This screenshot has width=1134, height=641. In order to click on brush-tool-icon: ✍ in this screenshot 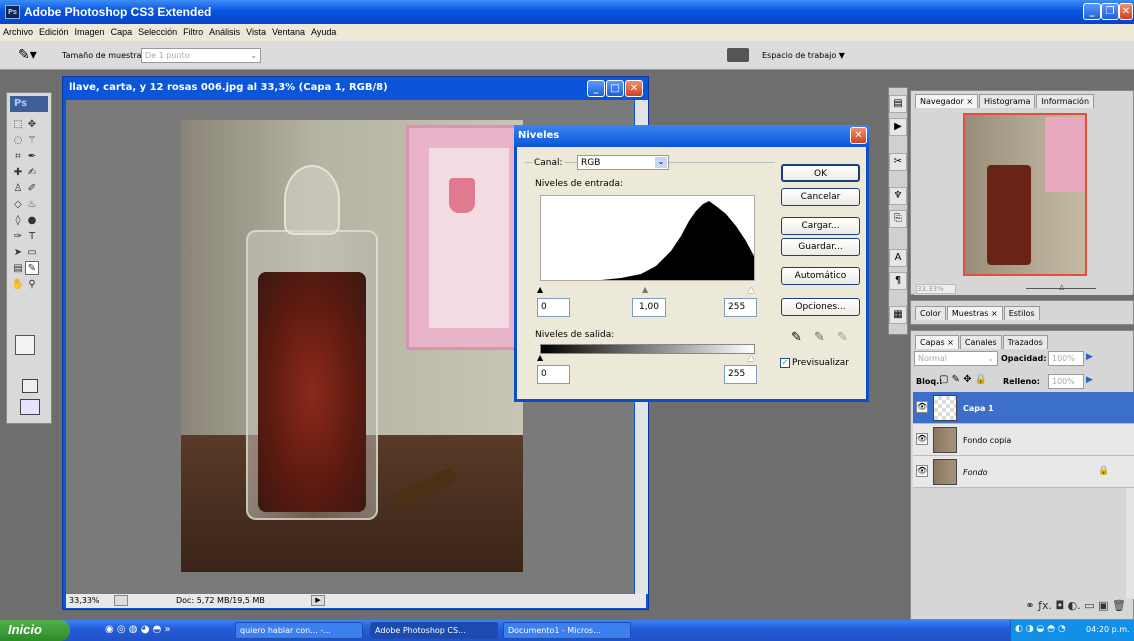, I will do `click(32, 173)`.